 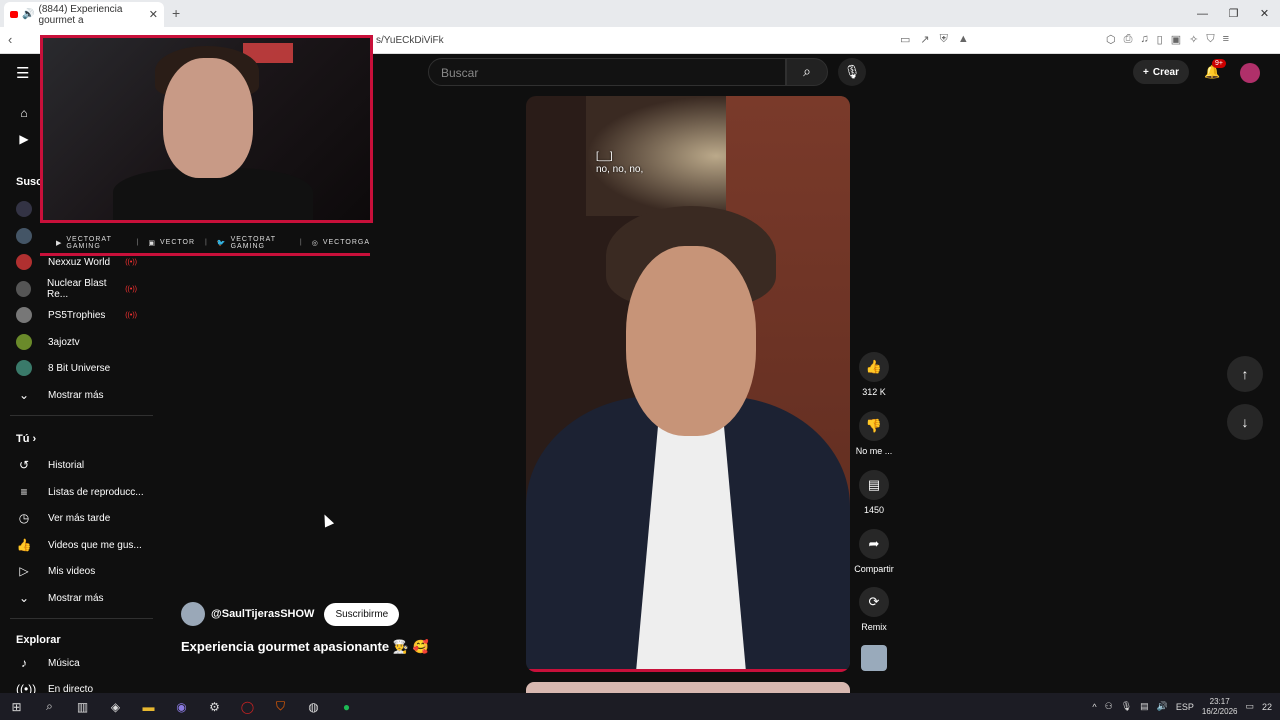 I want to click on sidebar-sub-label: 8 Bit Universe, so click(x=79, y=368).